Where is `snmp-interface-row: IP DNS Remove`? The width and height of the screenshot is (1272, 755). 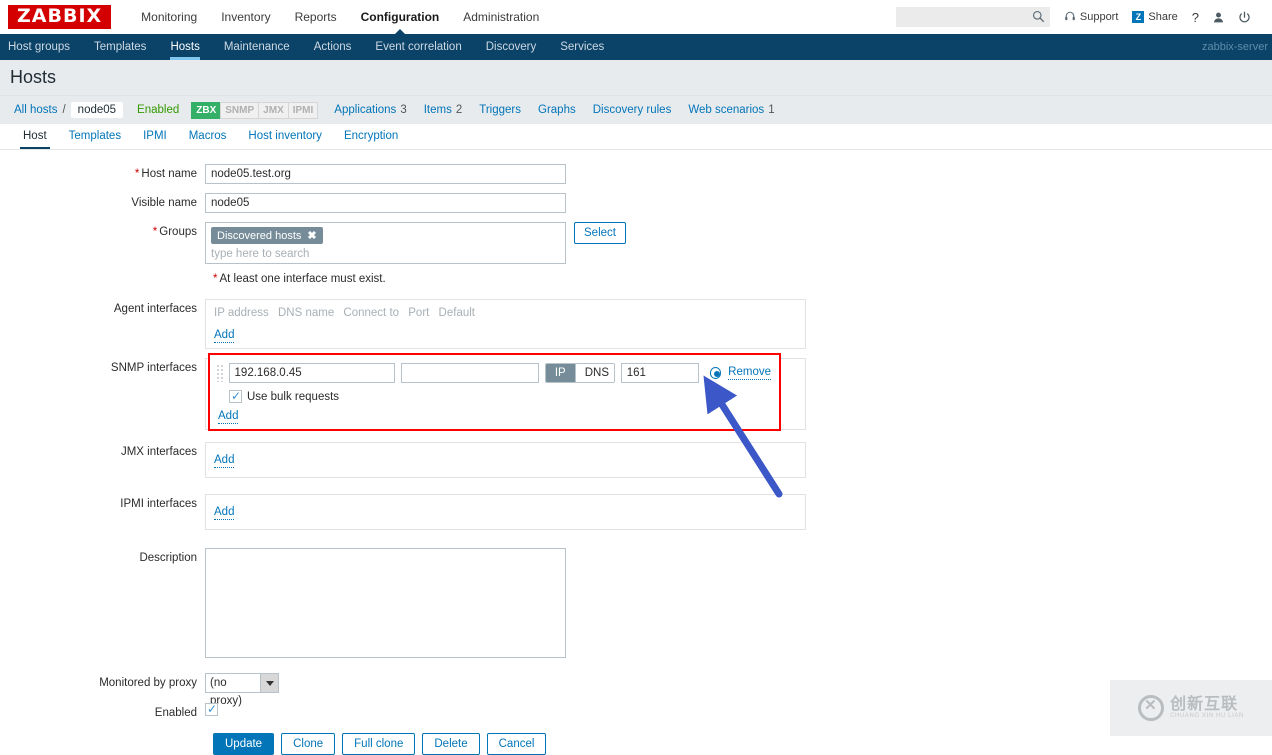
snmp-interface-row: IP DNS Remove is located at coordinates (493, 373).